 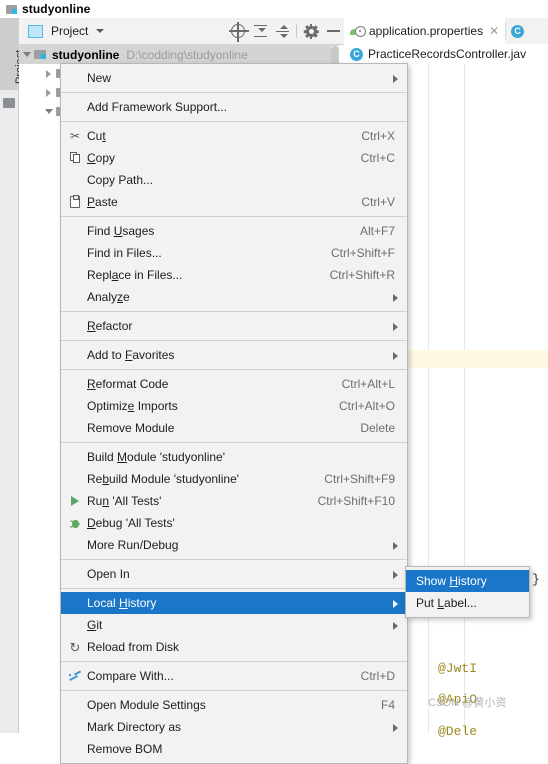 I want to click on properties-file-icon, so click(x=358, y=31).